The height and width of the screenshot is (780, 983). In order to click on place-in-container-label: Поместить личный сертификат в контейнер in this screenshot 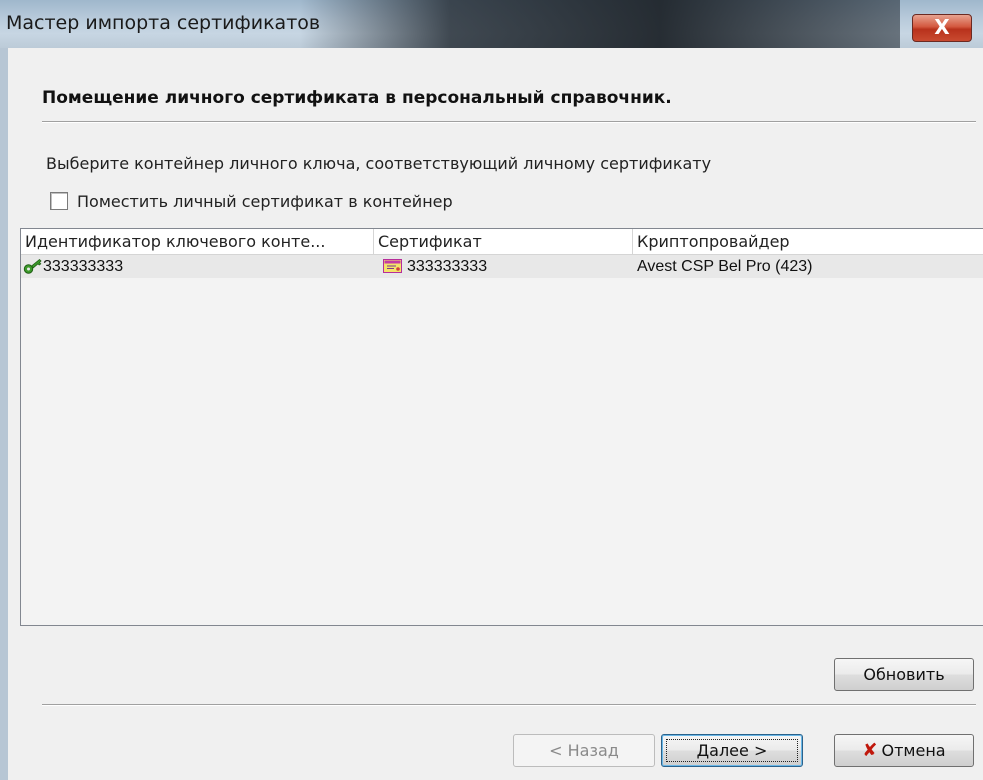, I will do `click(265, 201)`.